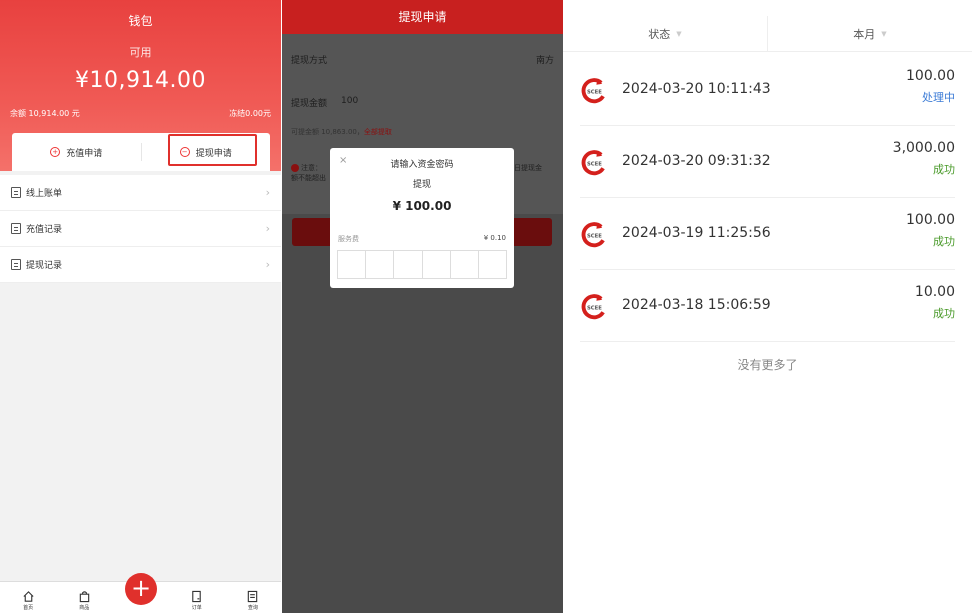 The height and width of the screenshot is (613, 972). What do you see at coordinates (696, 305) in the screenshot?
I see `record-time: 2024-03-18 15:06:59` at bounding box center [696, 305].